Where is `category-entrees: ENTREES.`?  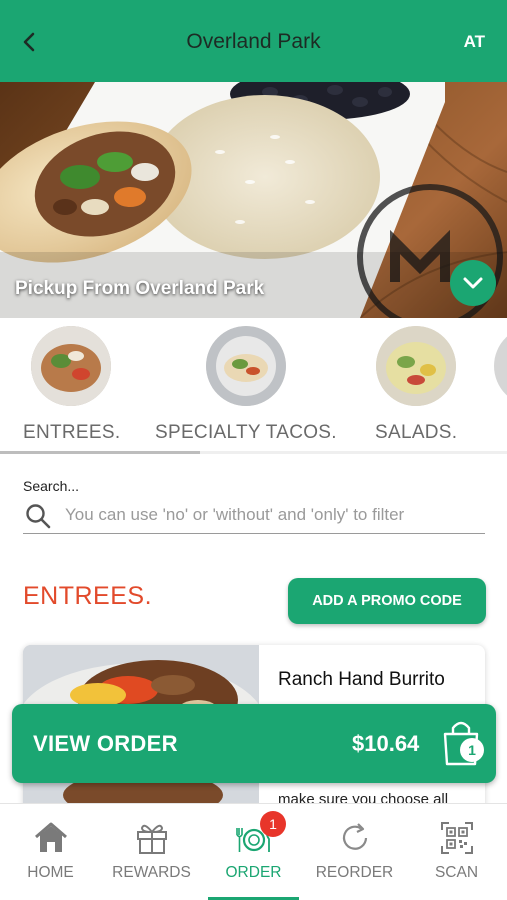 category-entrees: ENTREES. is located at coordinates (70, 387).